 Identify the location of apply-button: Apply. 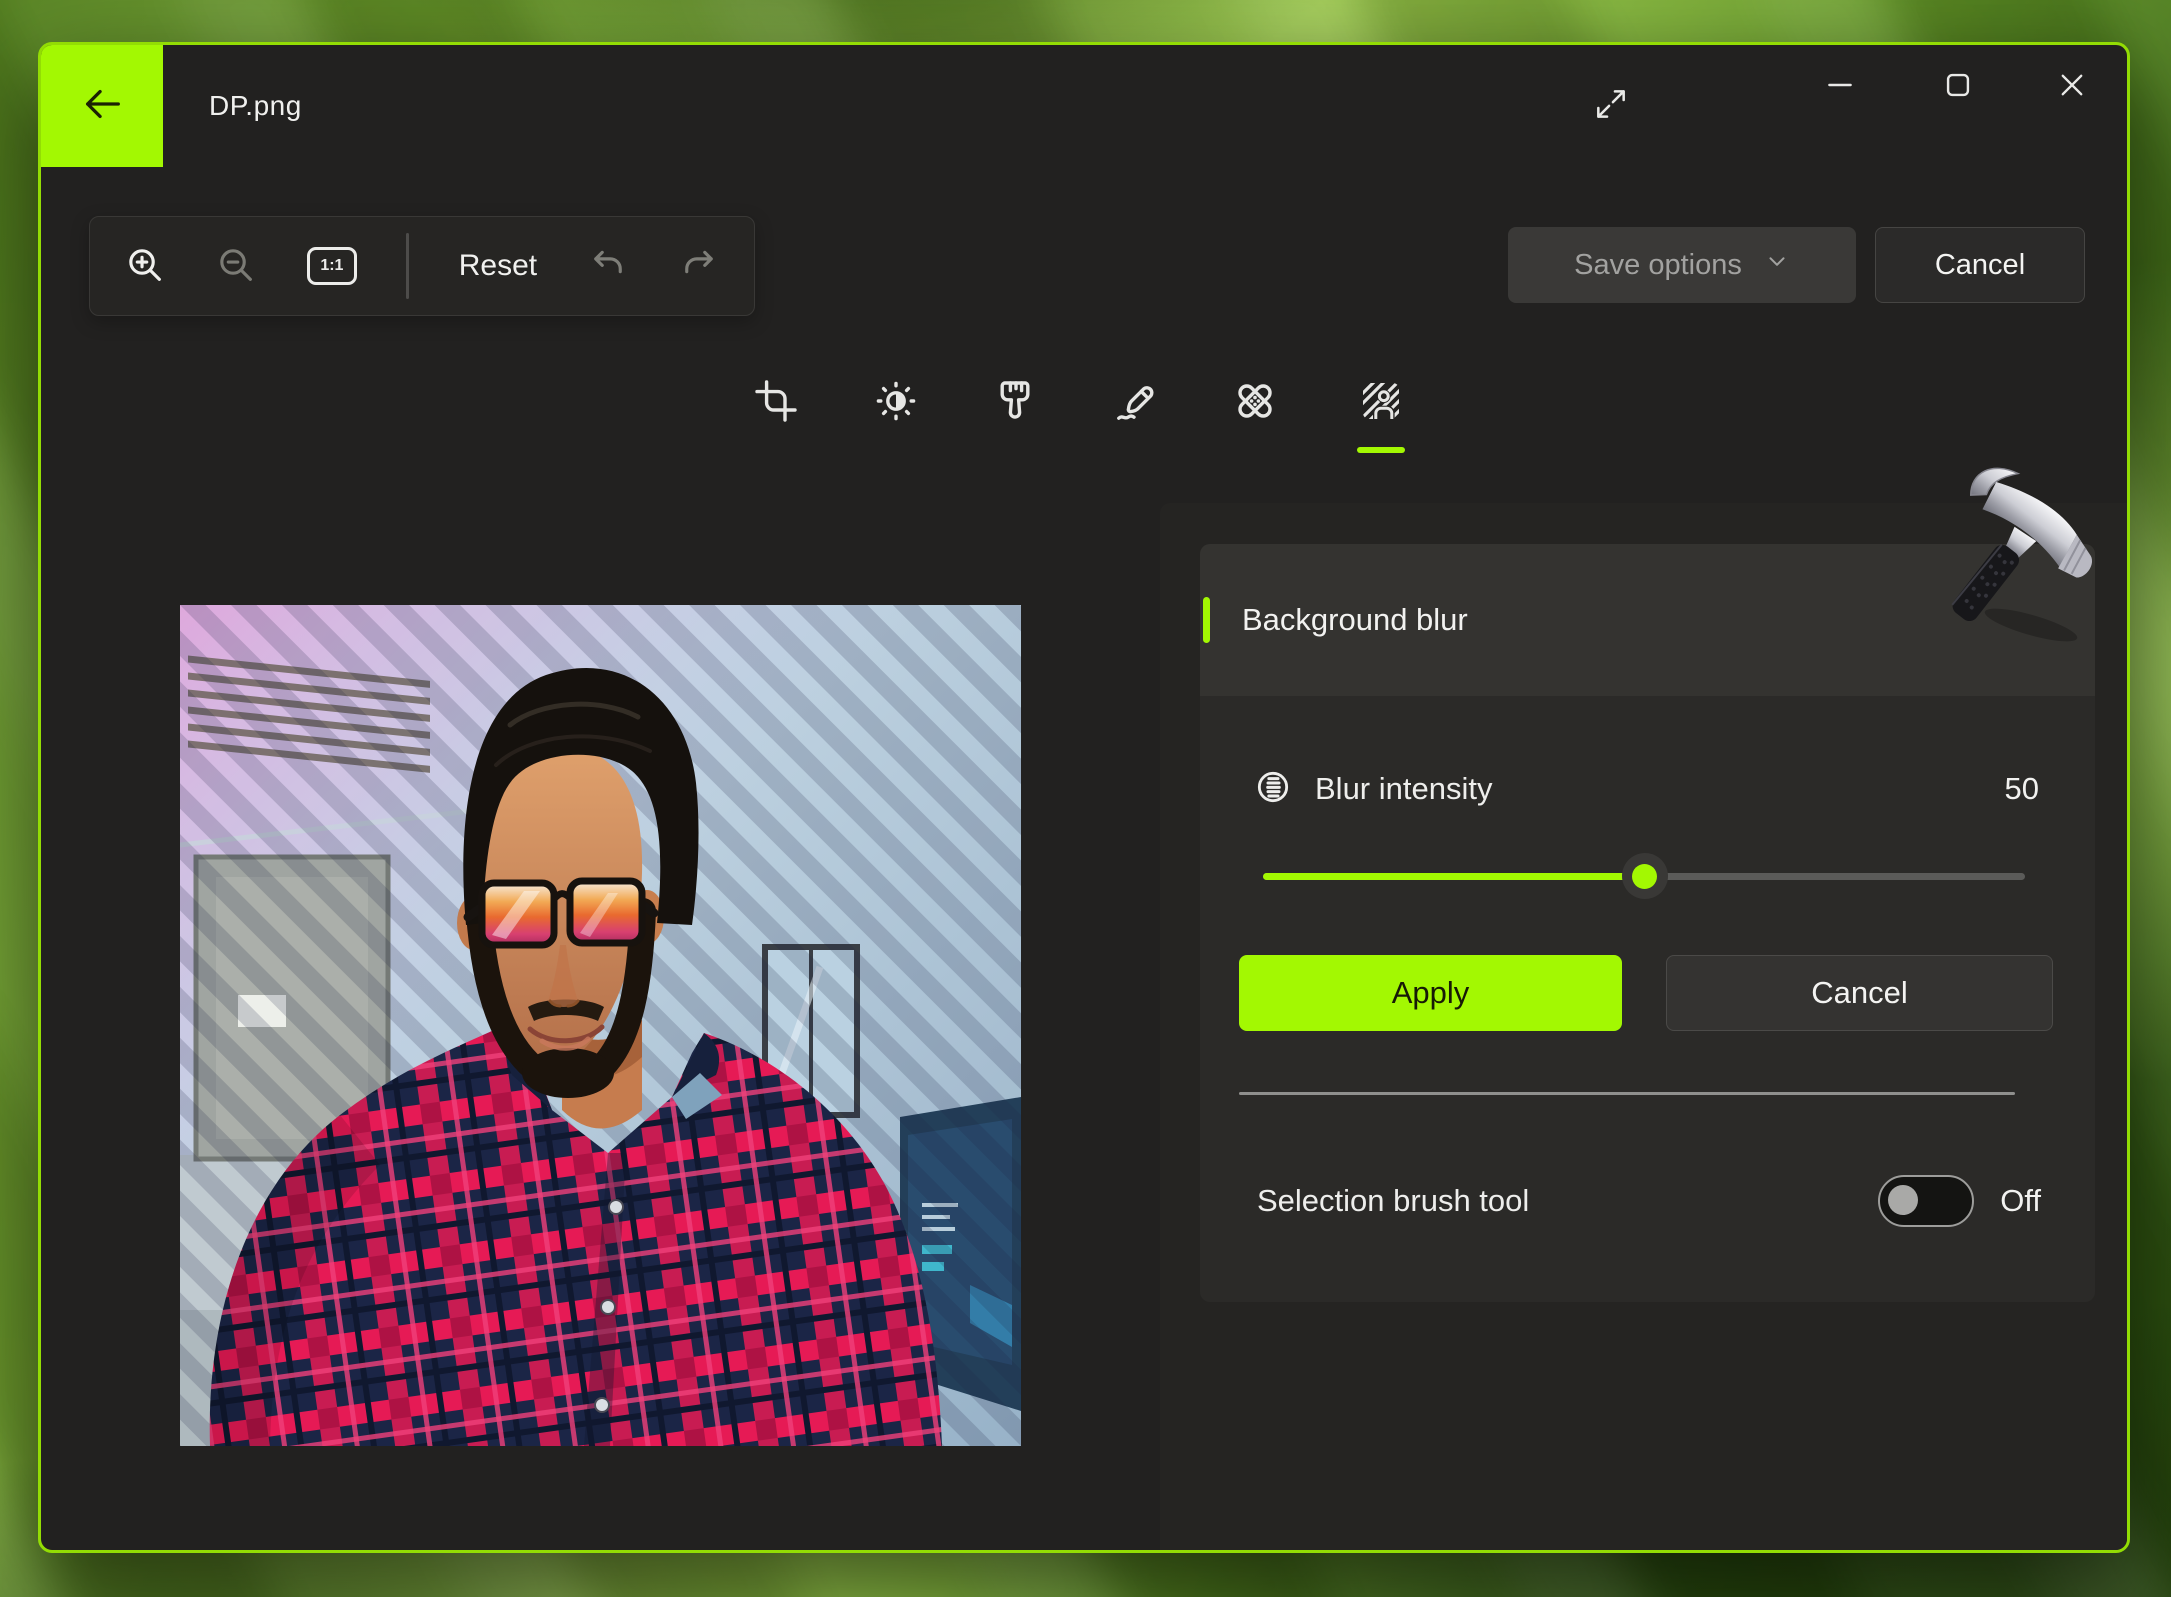
(1430, 993).